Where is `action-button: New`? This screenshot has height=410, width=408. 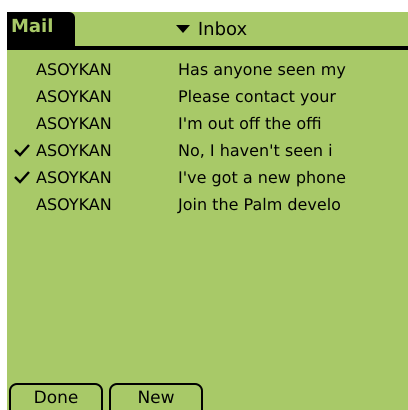
action-button: New is located at coordinates (156, 396).